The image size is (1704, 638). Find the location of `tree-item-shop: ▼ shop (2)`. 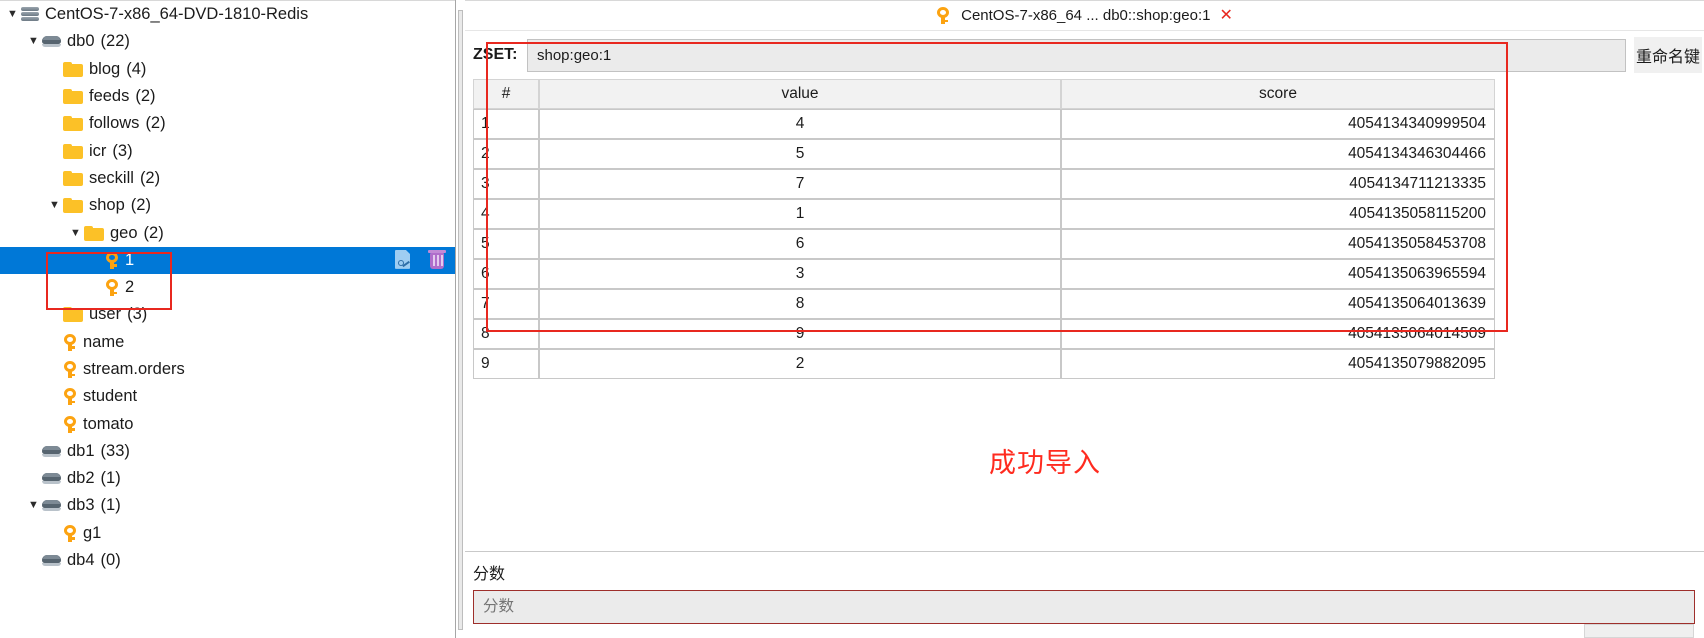

tree-item-shop: ▼ shop (2) is located at coordinates (227, 205).